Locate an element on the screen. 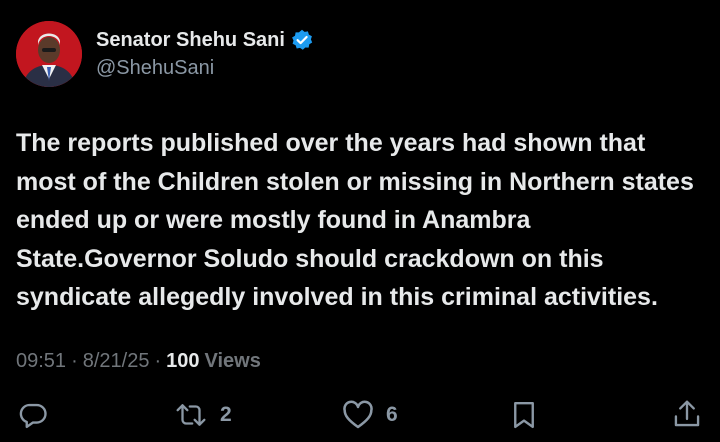 The image size is (720, 442). action-bar: 2 6 is located at coordinates (360, 417).